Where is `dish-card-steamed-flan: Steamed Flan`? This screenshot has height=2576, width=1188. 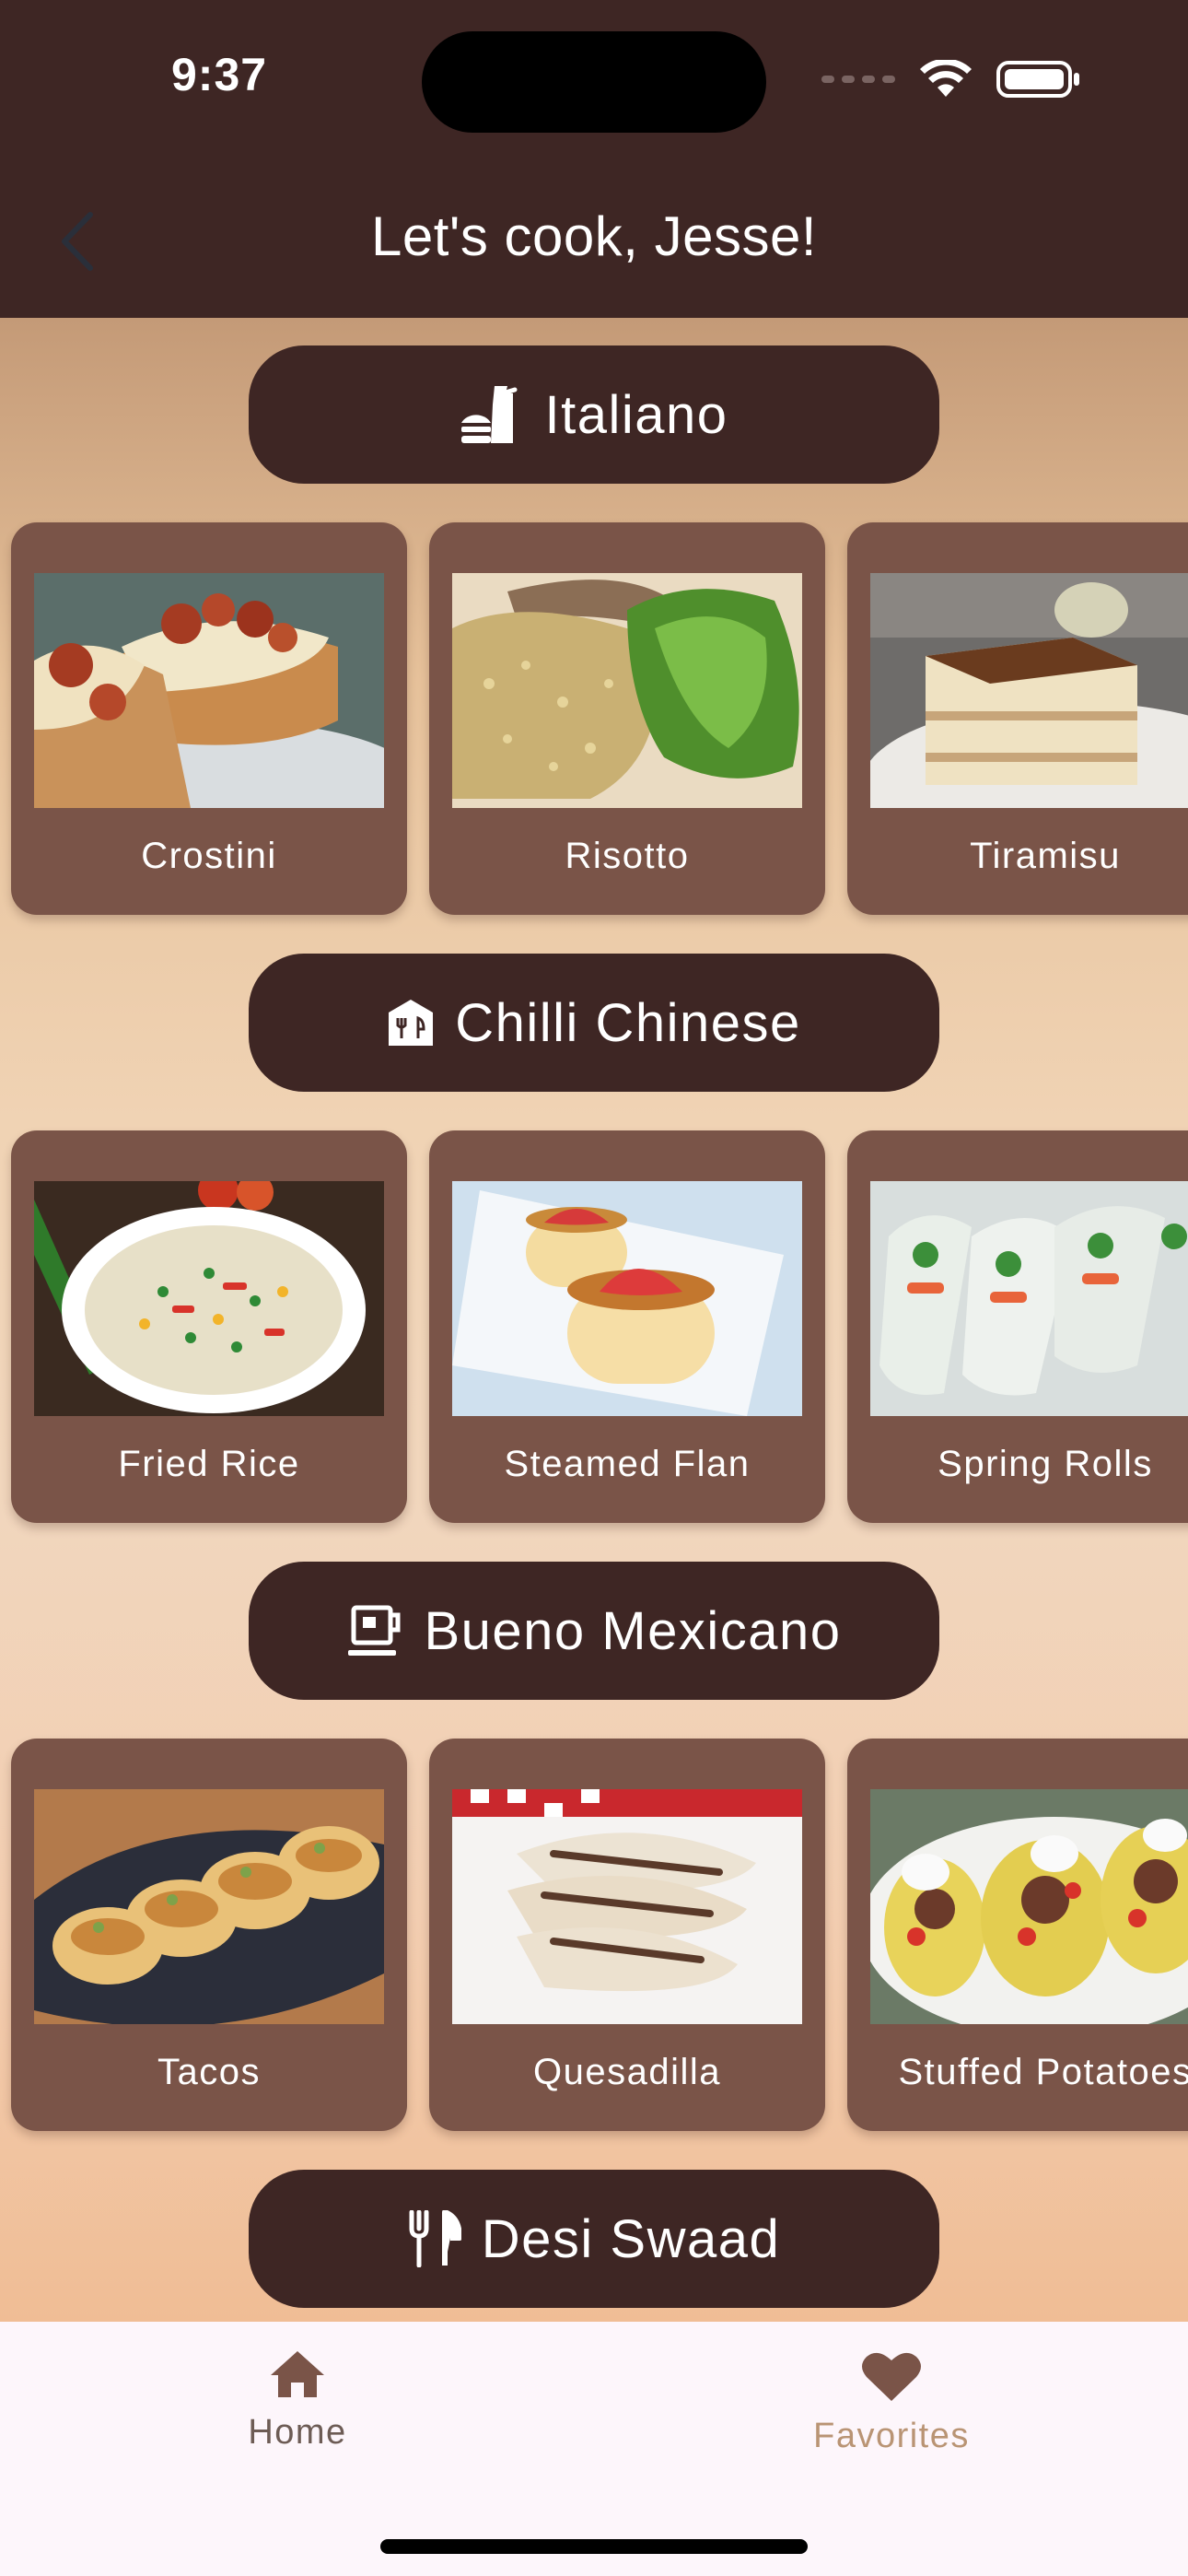
dish-card-steamed-flan: Steamed Flan is located at coordinates (627, 1326).